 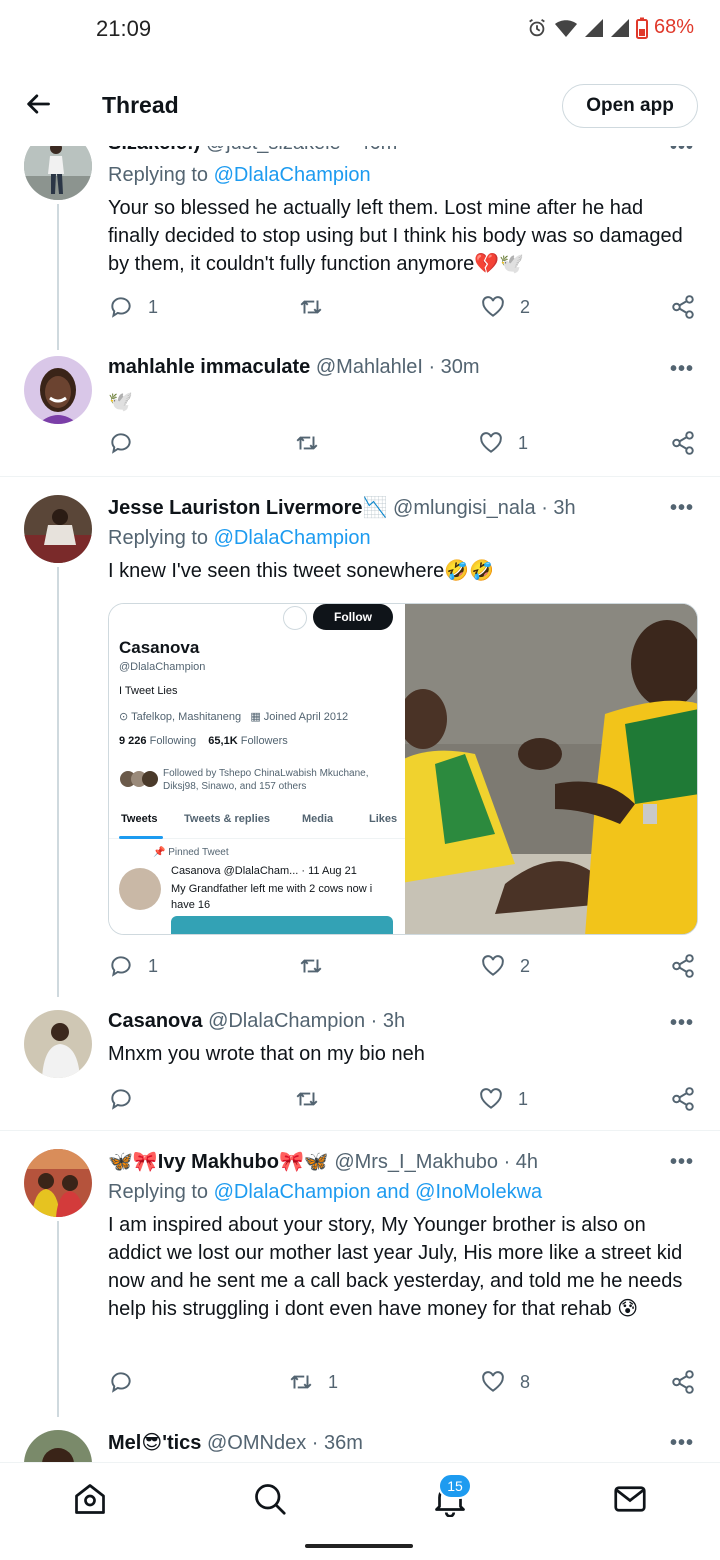 I want to click on tweet-meltics: Mel😎'tics @OMNdex · 36m •••, so click(x=360, y=1439).